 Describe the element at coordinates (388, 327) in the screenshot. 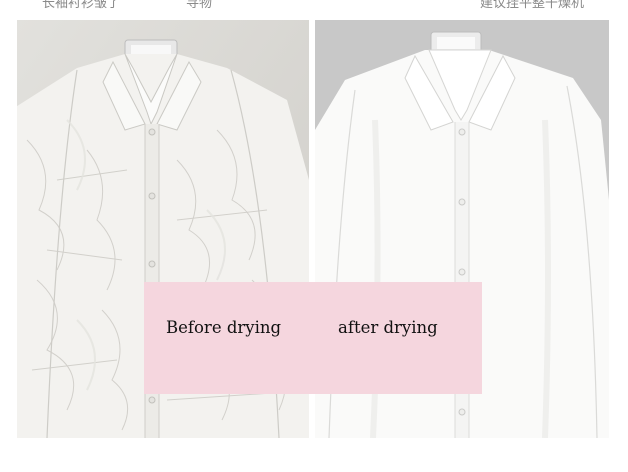

I see `after-drying-caption: after drying` at that location.